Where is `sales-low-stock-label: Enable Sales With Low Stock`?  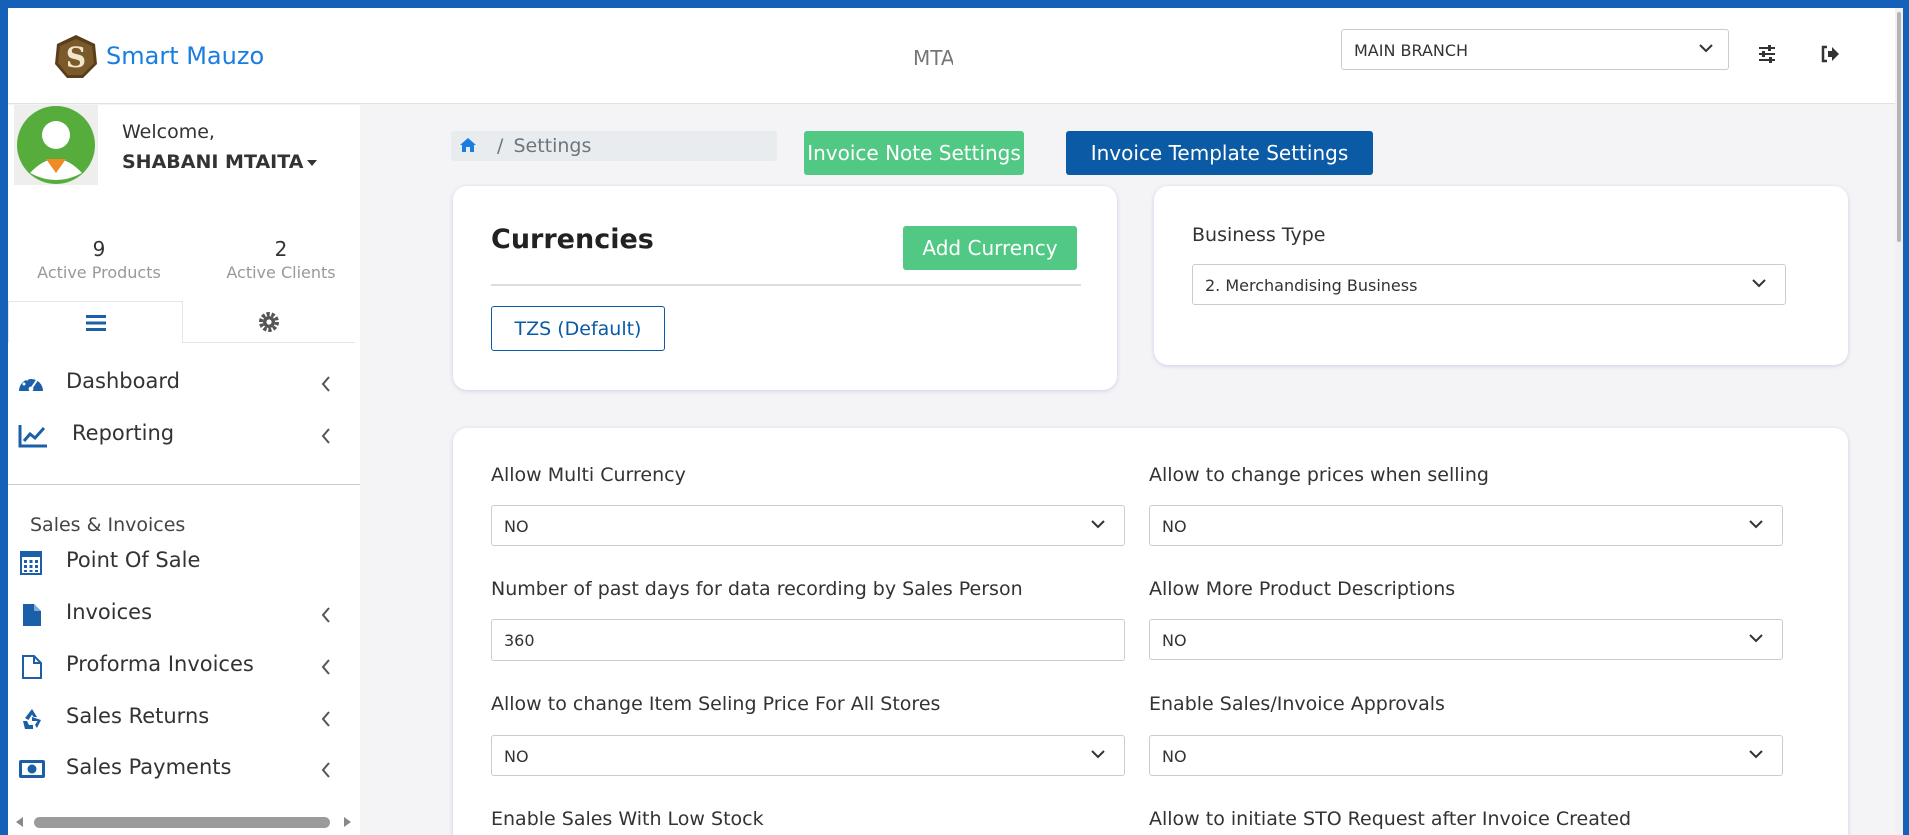
sales-low-stock-label: Enable Sales With Low Stock is located at coordinates (627, 819).